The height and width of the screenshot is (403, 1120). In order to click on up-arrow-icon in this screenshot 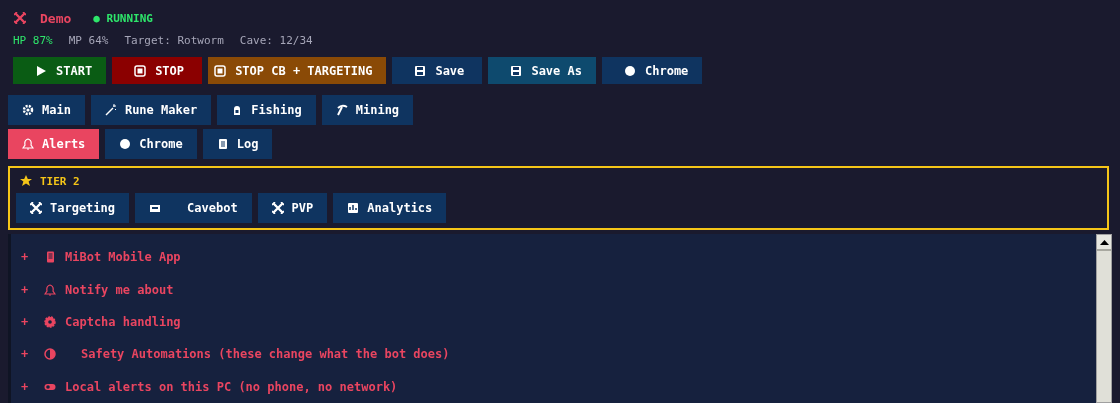, I will do `click(1104, 242)`.